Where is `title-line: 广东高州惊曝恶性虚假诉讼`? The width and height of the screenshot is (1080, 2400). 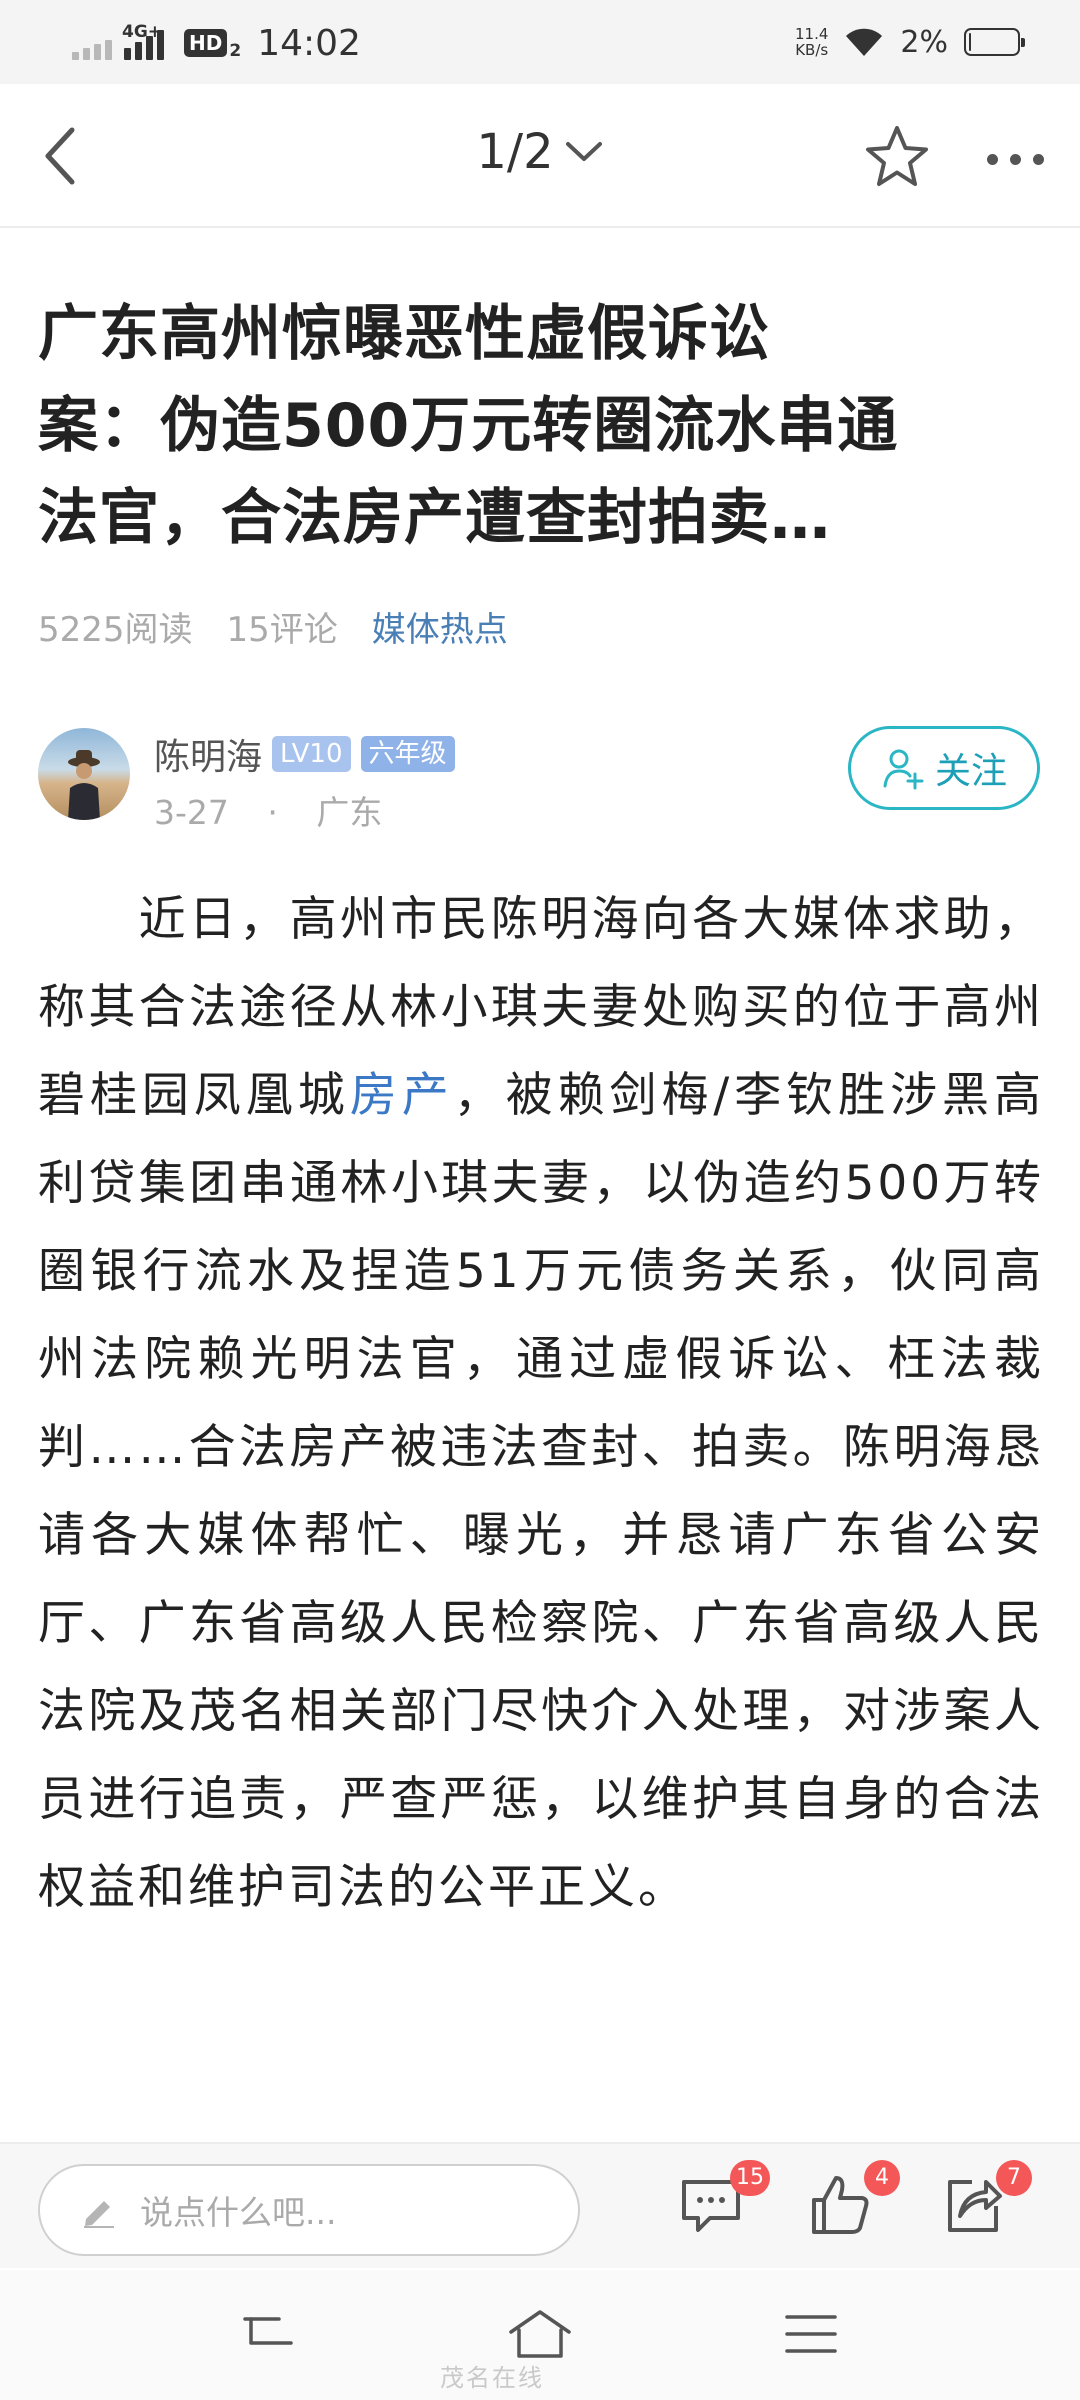 title-line: 广东高州惊曝恶性虚假诉讼 is located at coordinates (404, 334).